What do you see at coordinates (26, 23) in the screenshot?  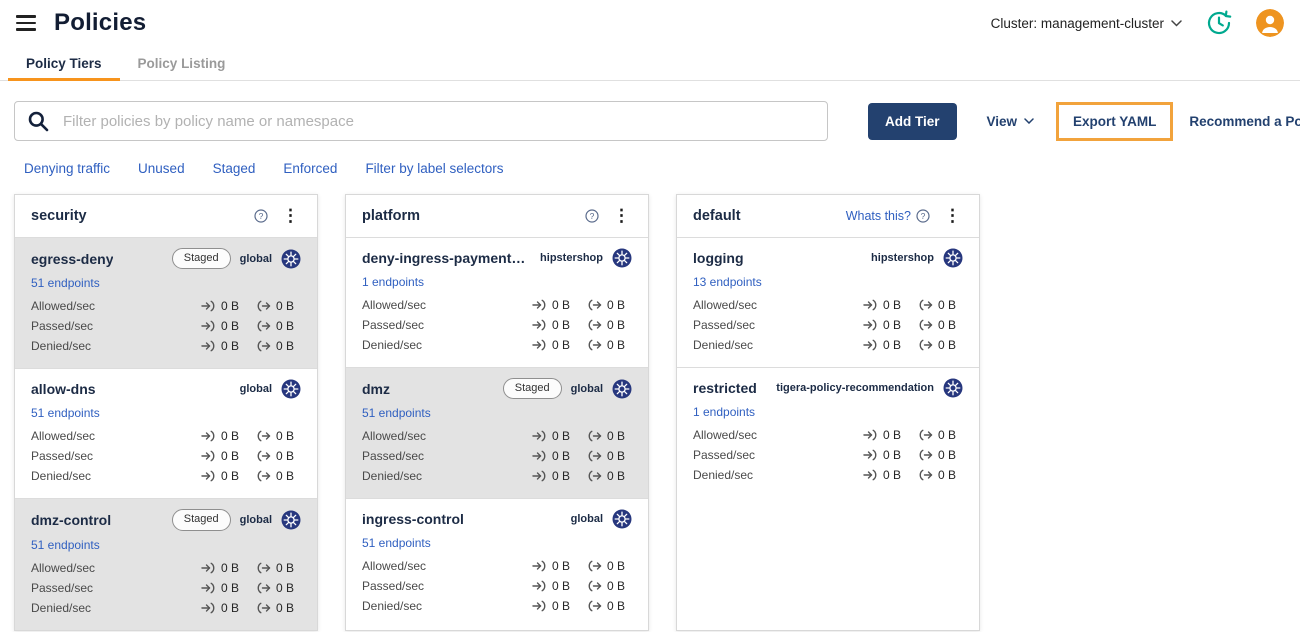 I see `menu-icon` at bounding box center [26, 23].